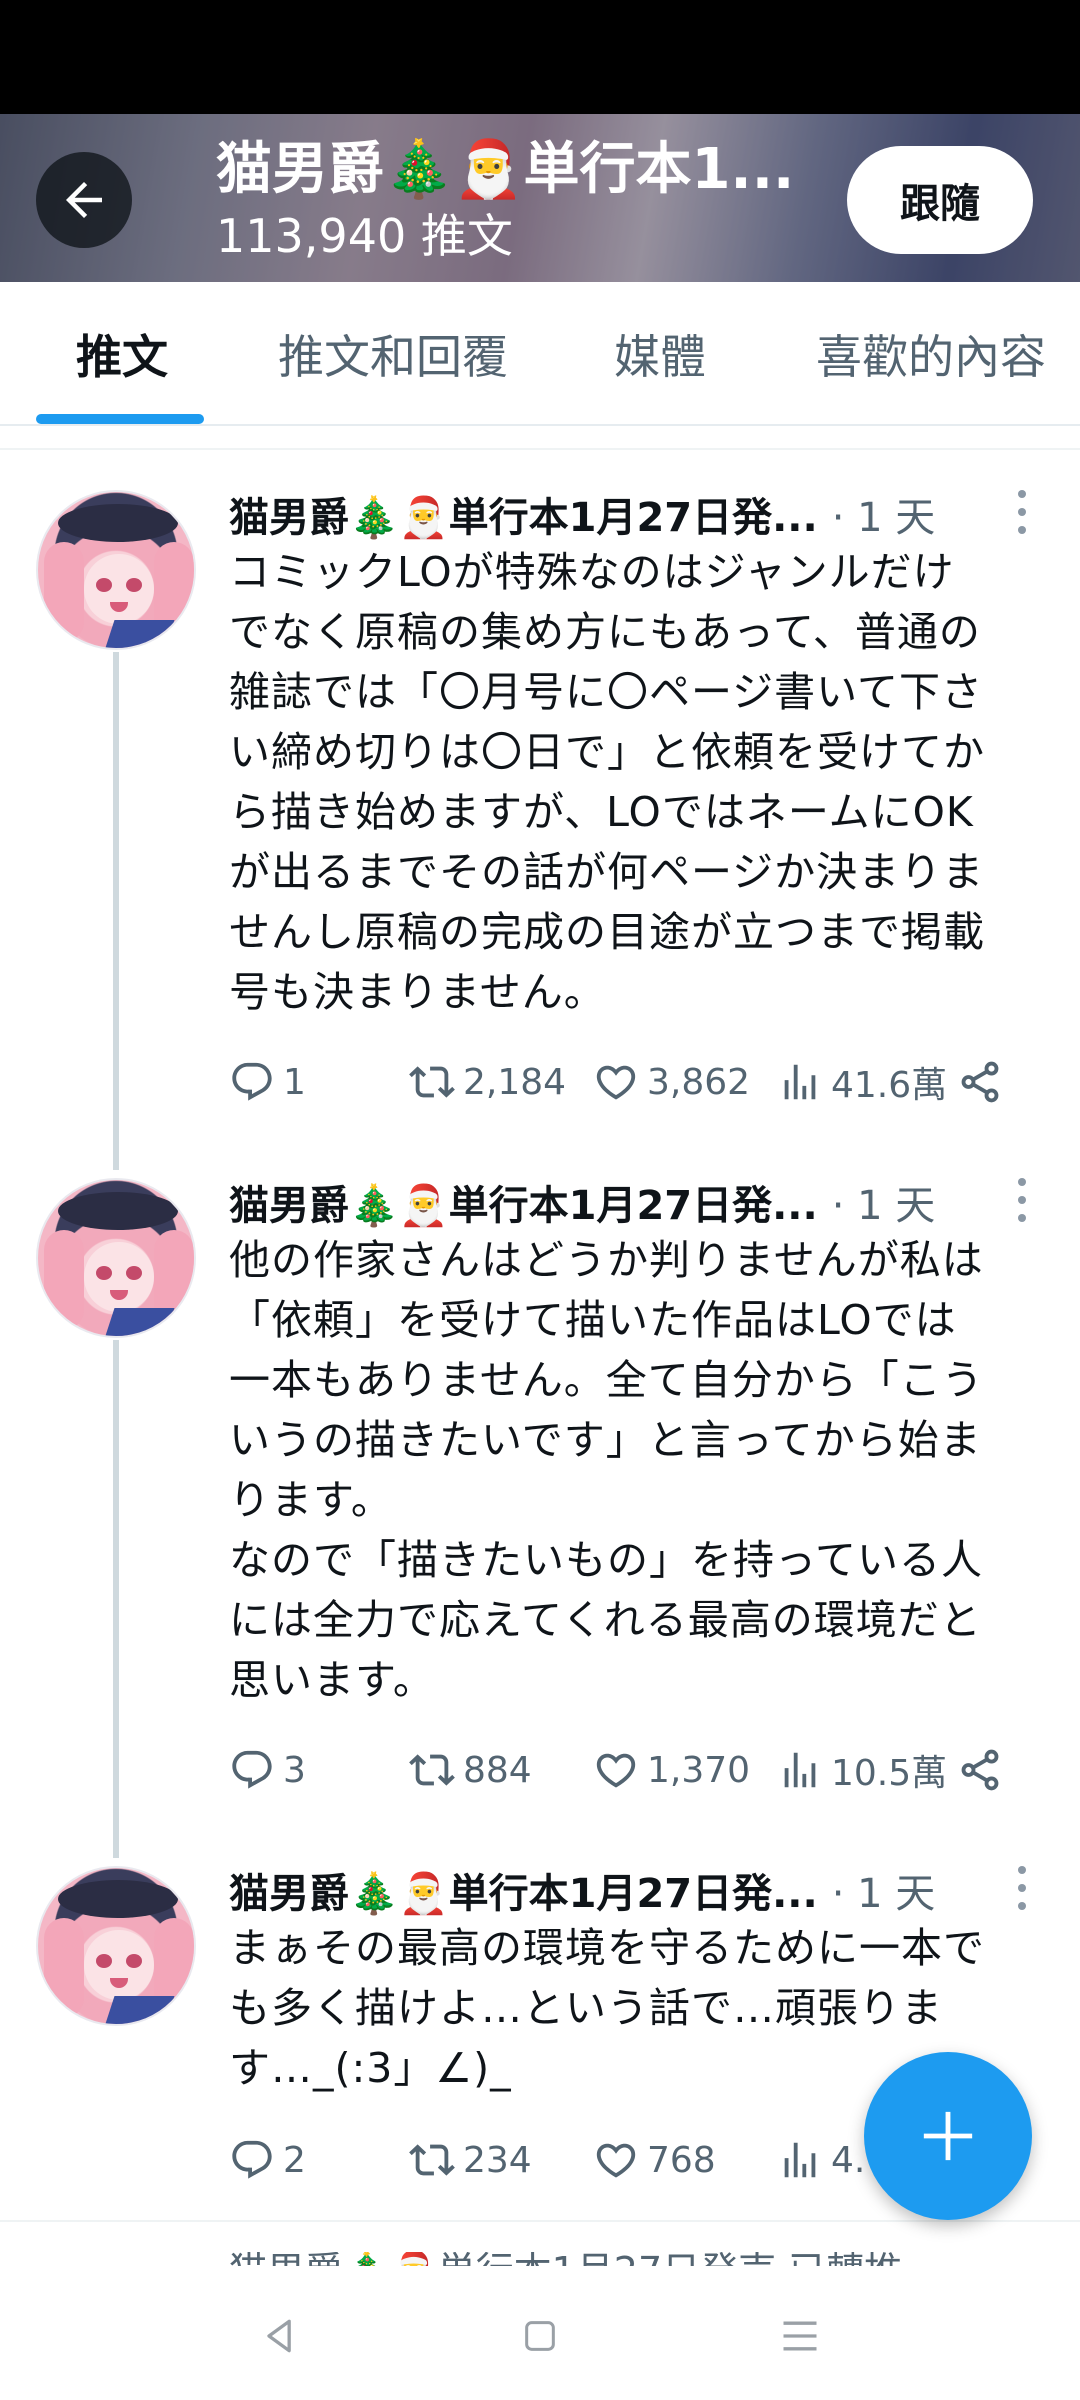 The image size is (1080, 2400). I want to click on tab-likes: 喜歡的內容, so click(931, 354).